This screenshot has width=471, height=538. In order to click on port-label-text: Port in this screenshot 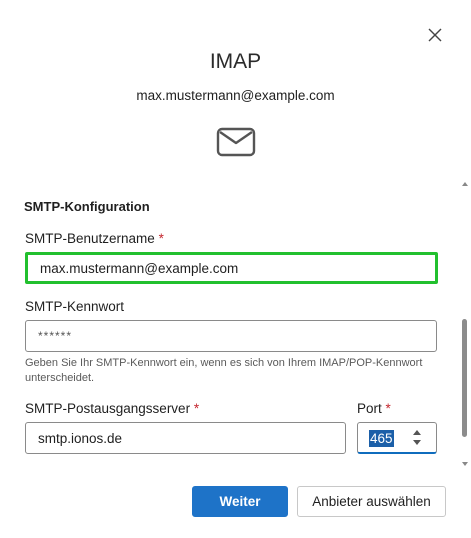, I will do `click(369, 408)`.